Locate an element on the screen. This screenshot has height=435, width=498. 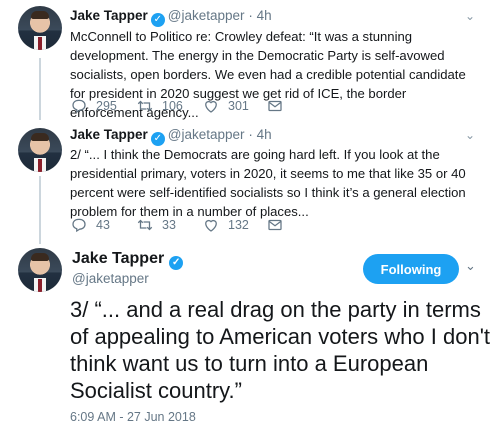
avatar is located at coordinates (40, 270).